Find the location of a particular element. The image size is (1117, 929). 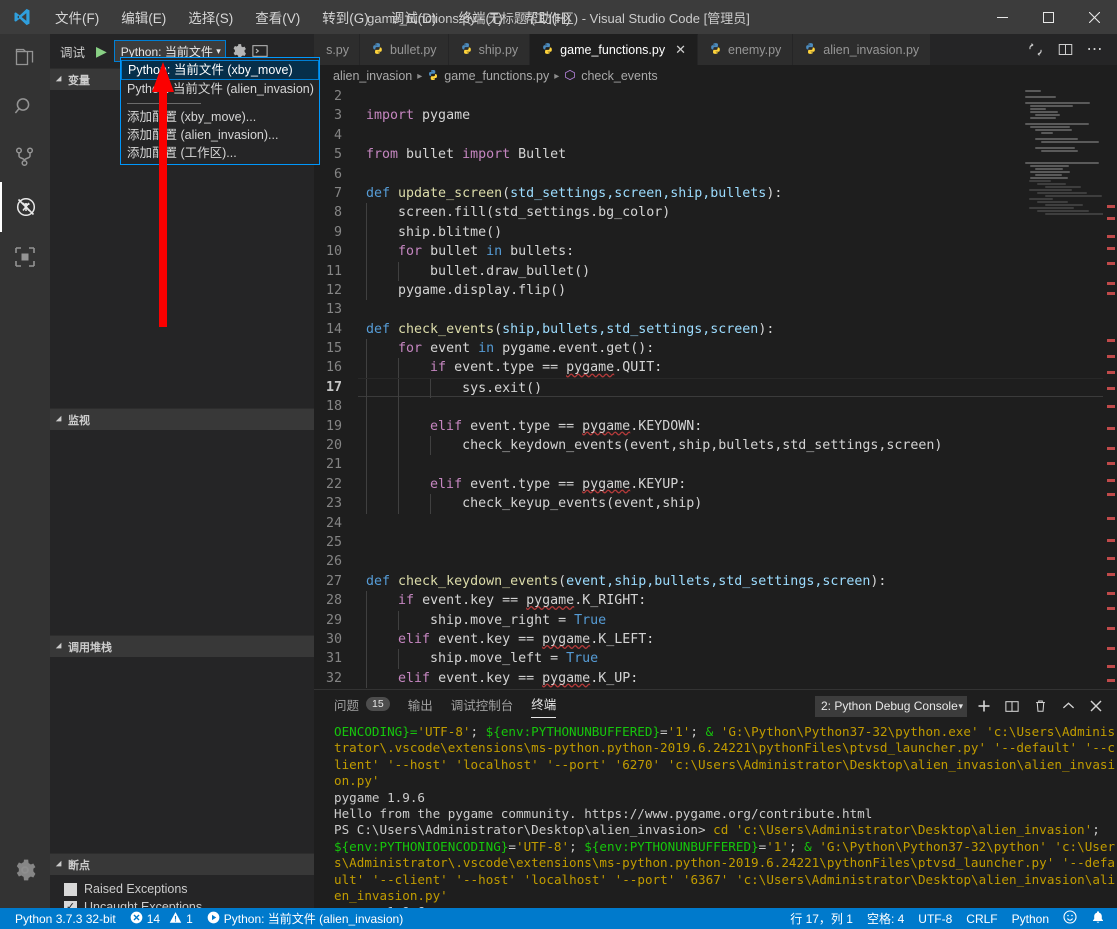

breadcrumb-part-symbol: check_events is located at coordinates (619, 76).